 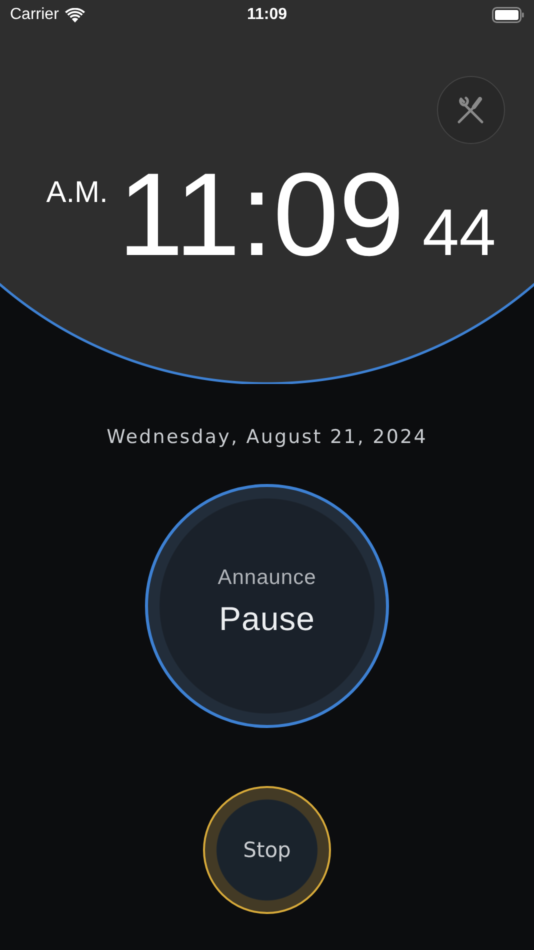 I want to click on stop-button: Stop, so click(x=267, y=850).